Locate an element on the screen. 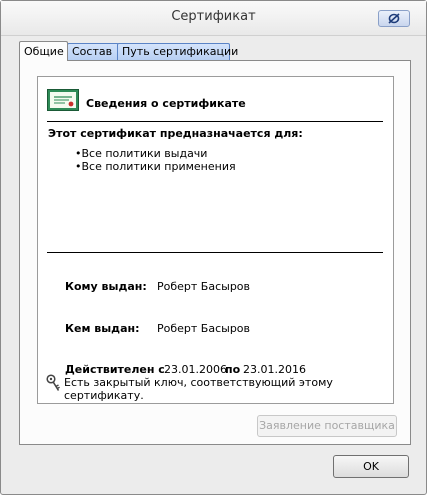 Image resolution: width=427 pixels, height=495 pixels. divider-top is located at coordinates (215, 121).